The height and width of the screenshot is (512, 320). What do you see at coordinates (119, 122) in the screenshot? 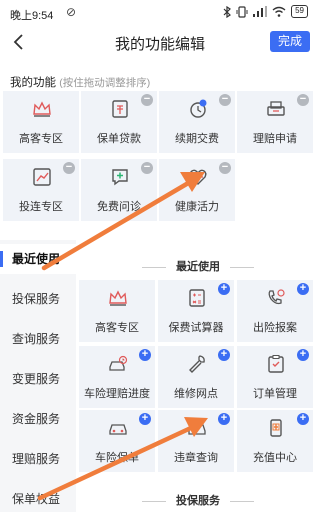
I see `my-function-tile: 保单贷款 −` at bounding box center [119, 122].